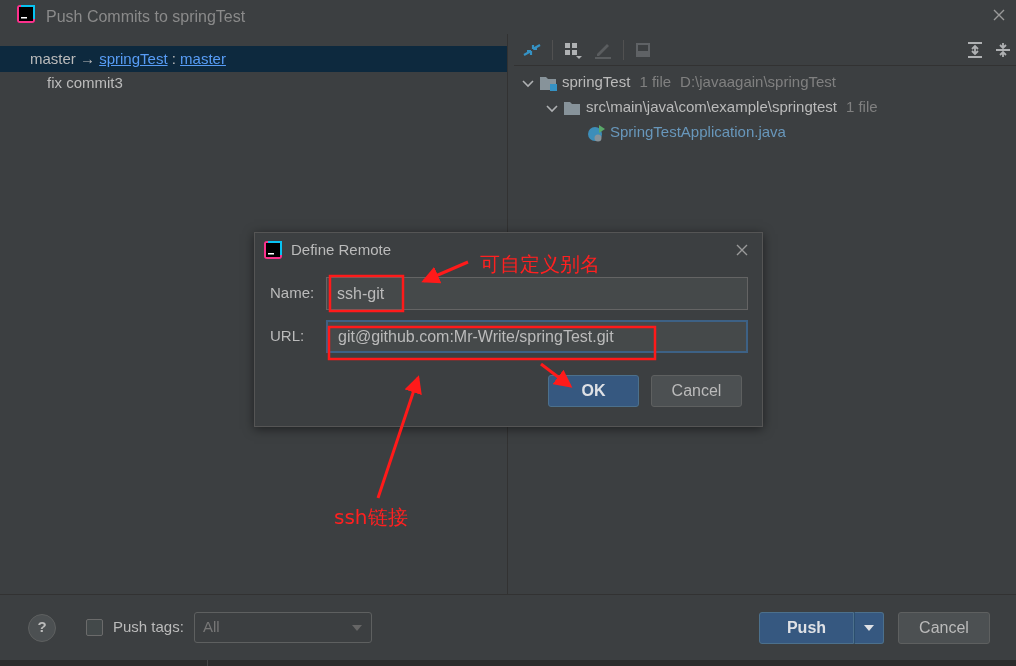 This screenshot has width=1016, height=666. Describe the element at coordinates (146, 17) in the screenshot. I see `window-title: Push Commits to springTest` at that location.